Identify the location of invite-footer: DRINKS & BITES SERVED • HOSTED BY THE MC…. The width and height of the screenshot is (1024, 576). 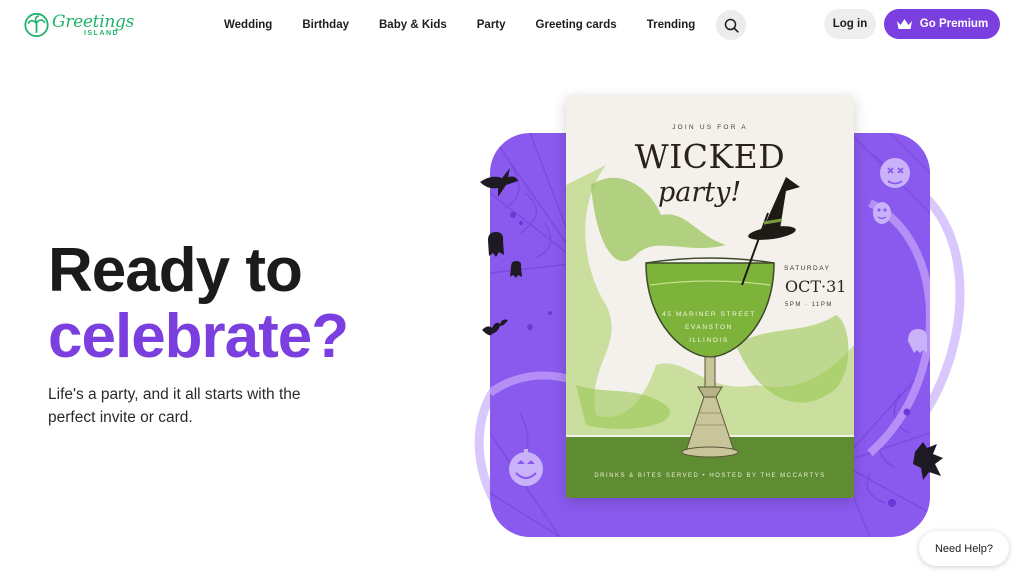
(710, 476).